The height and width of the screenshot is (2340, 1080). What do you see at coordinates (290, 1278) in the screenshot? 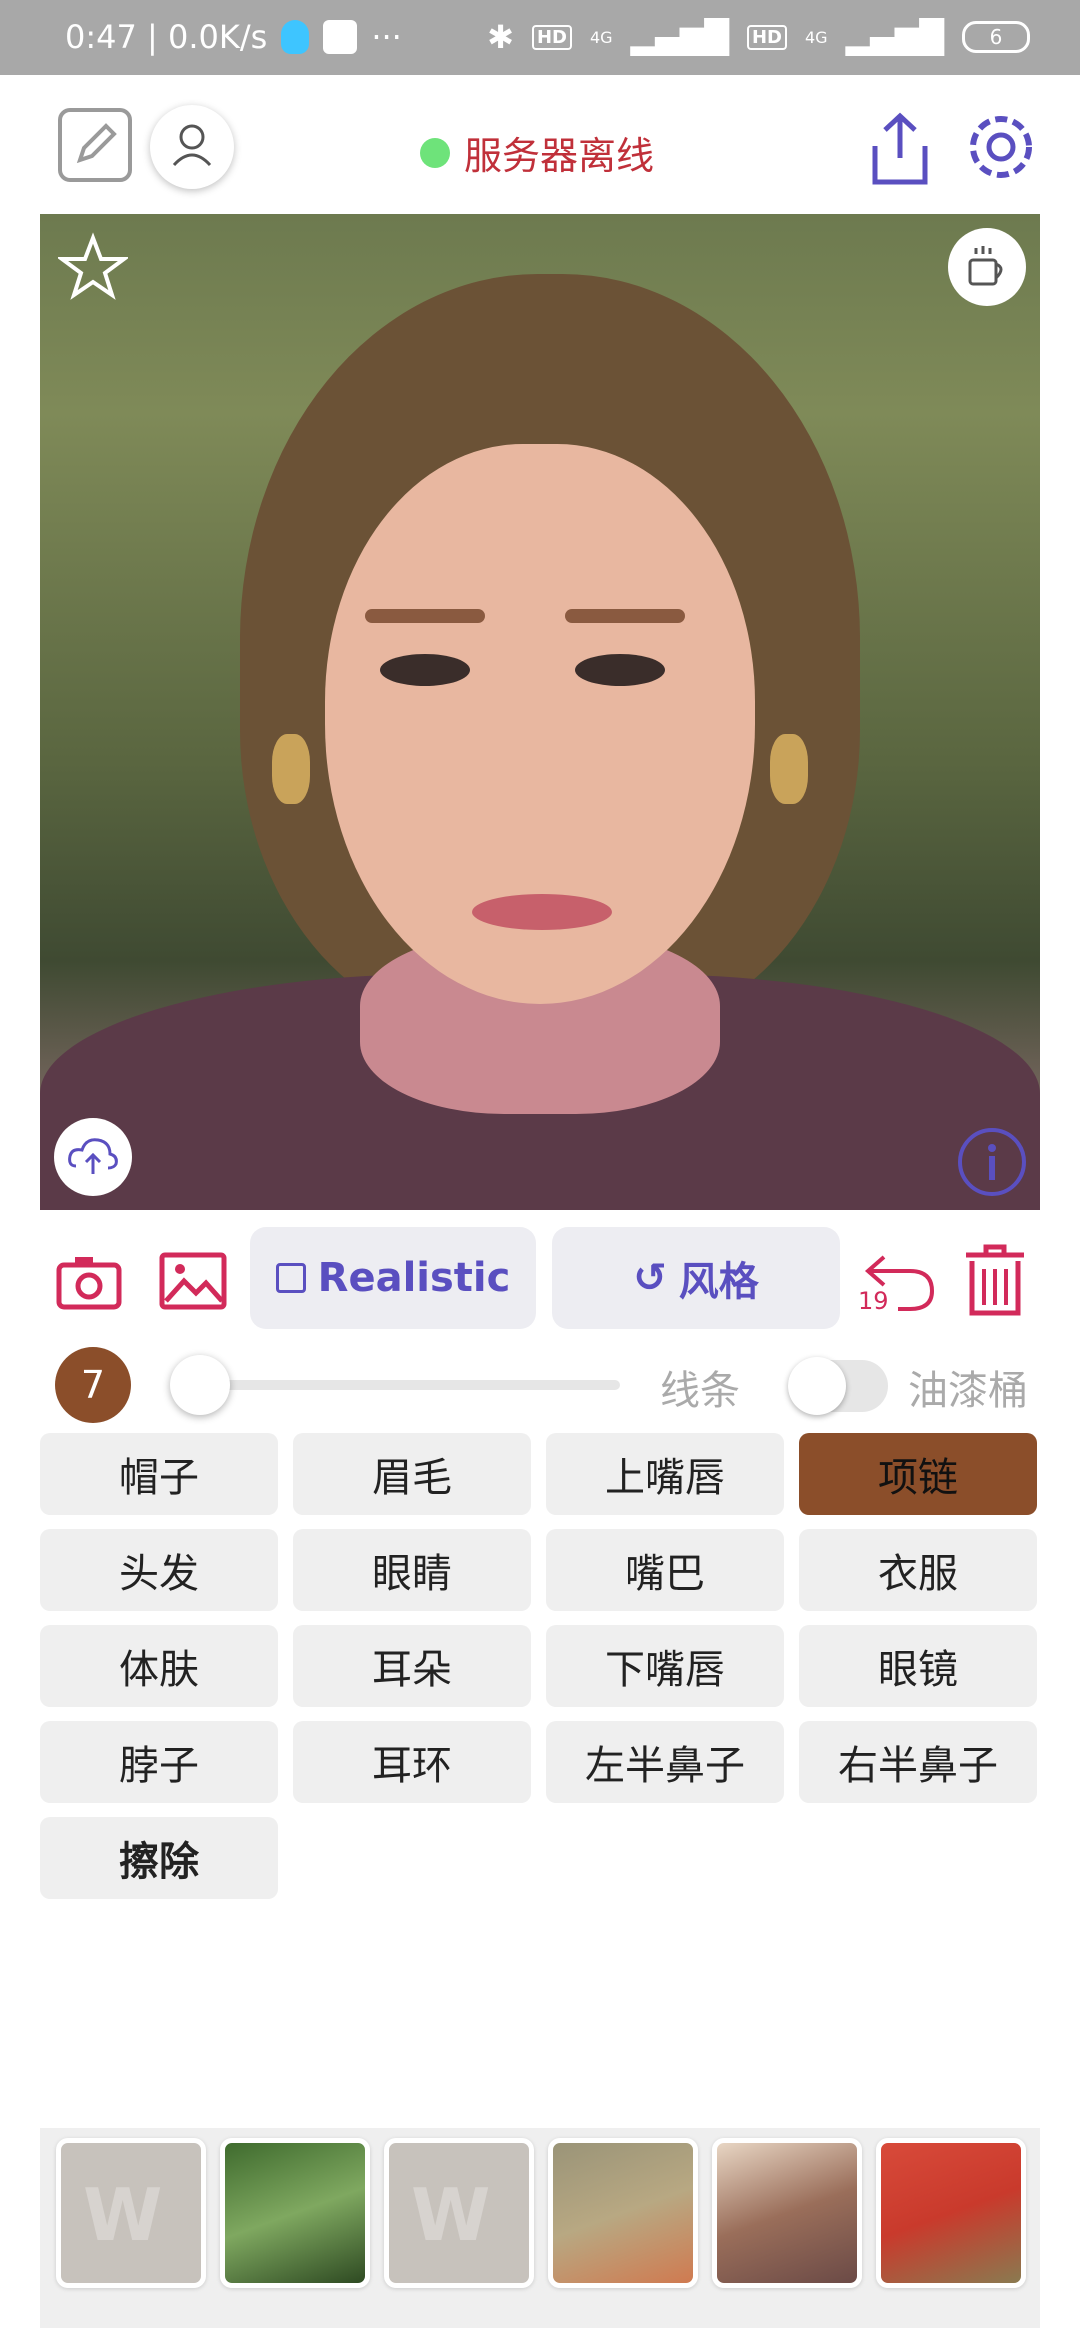
I see `checkbox-icon` at bounding box center [290, 1278].